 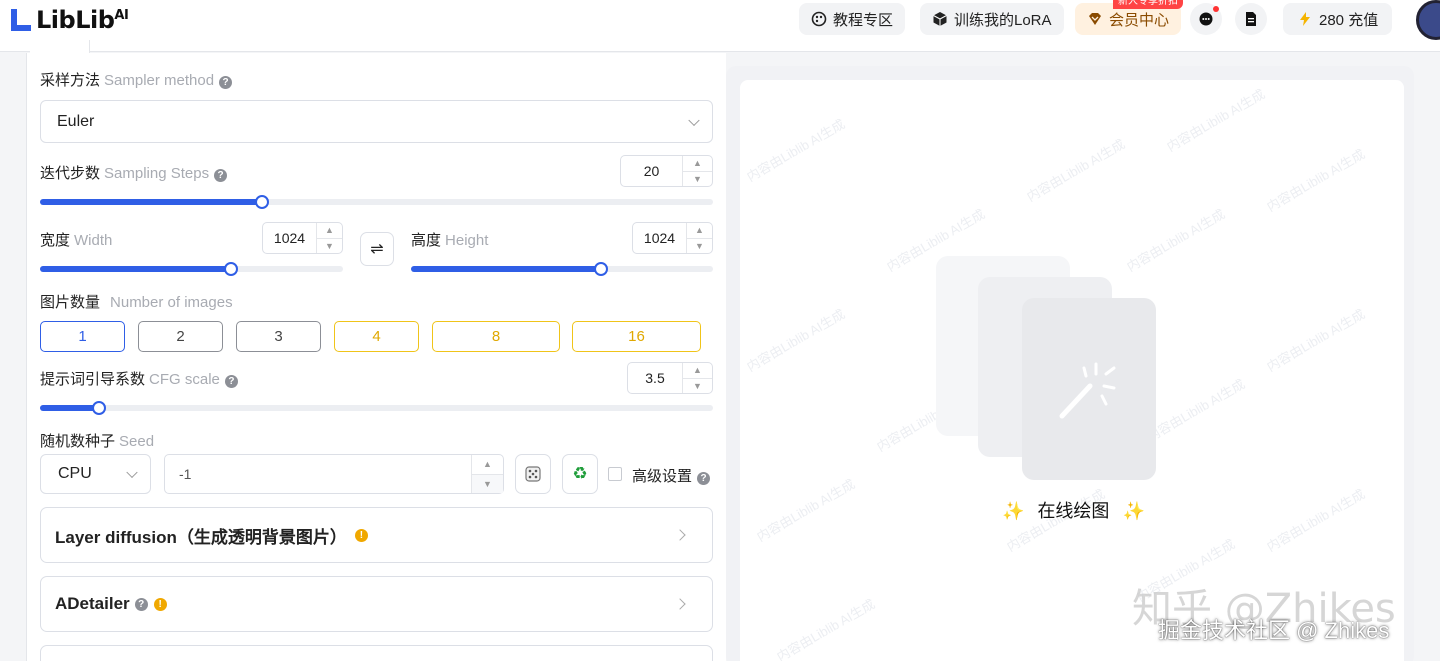 I want to click on placeholder-card-front, so click(x=1089, y=389).